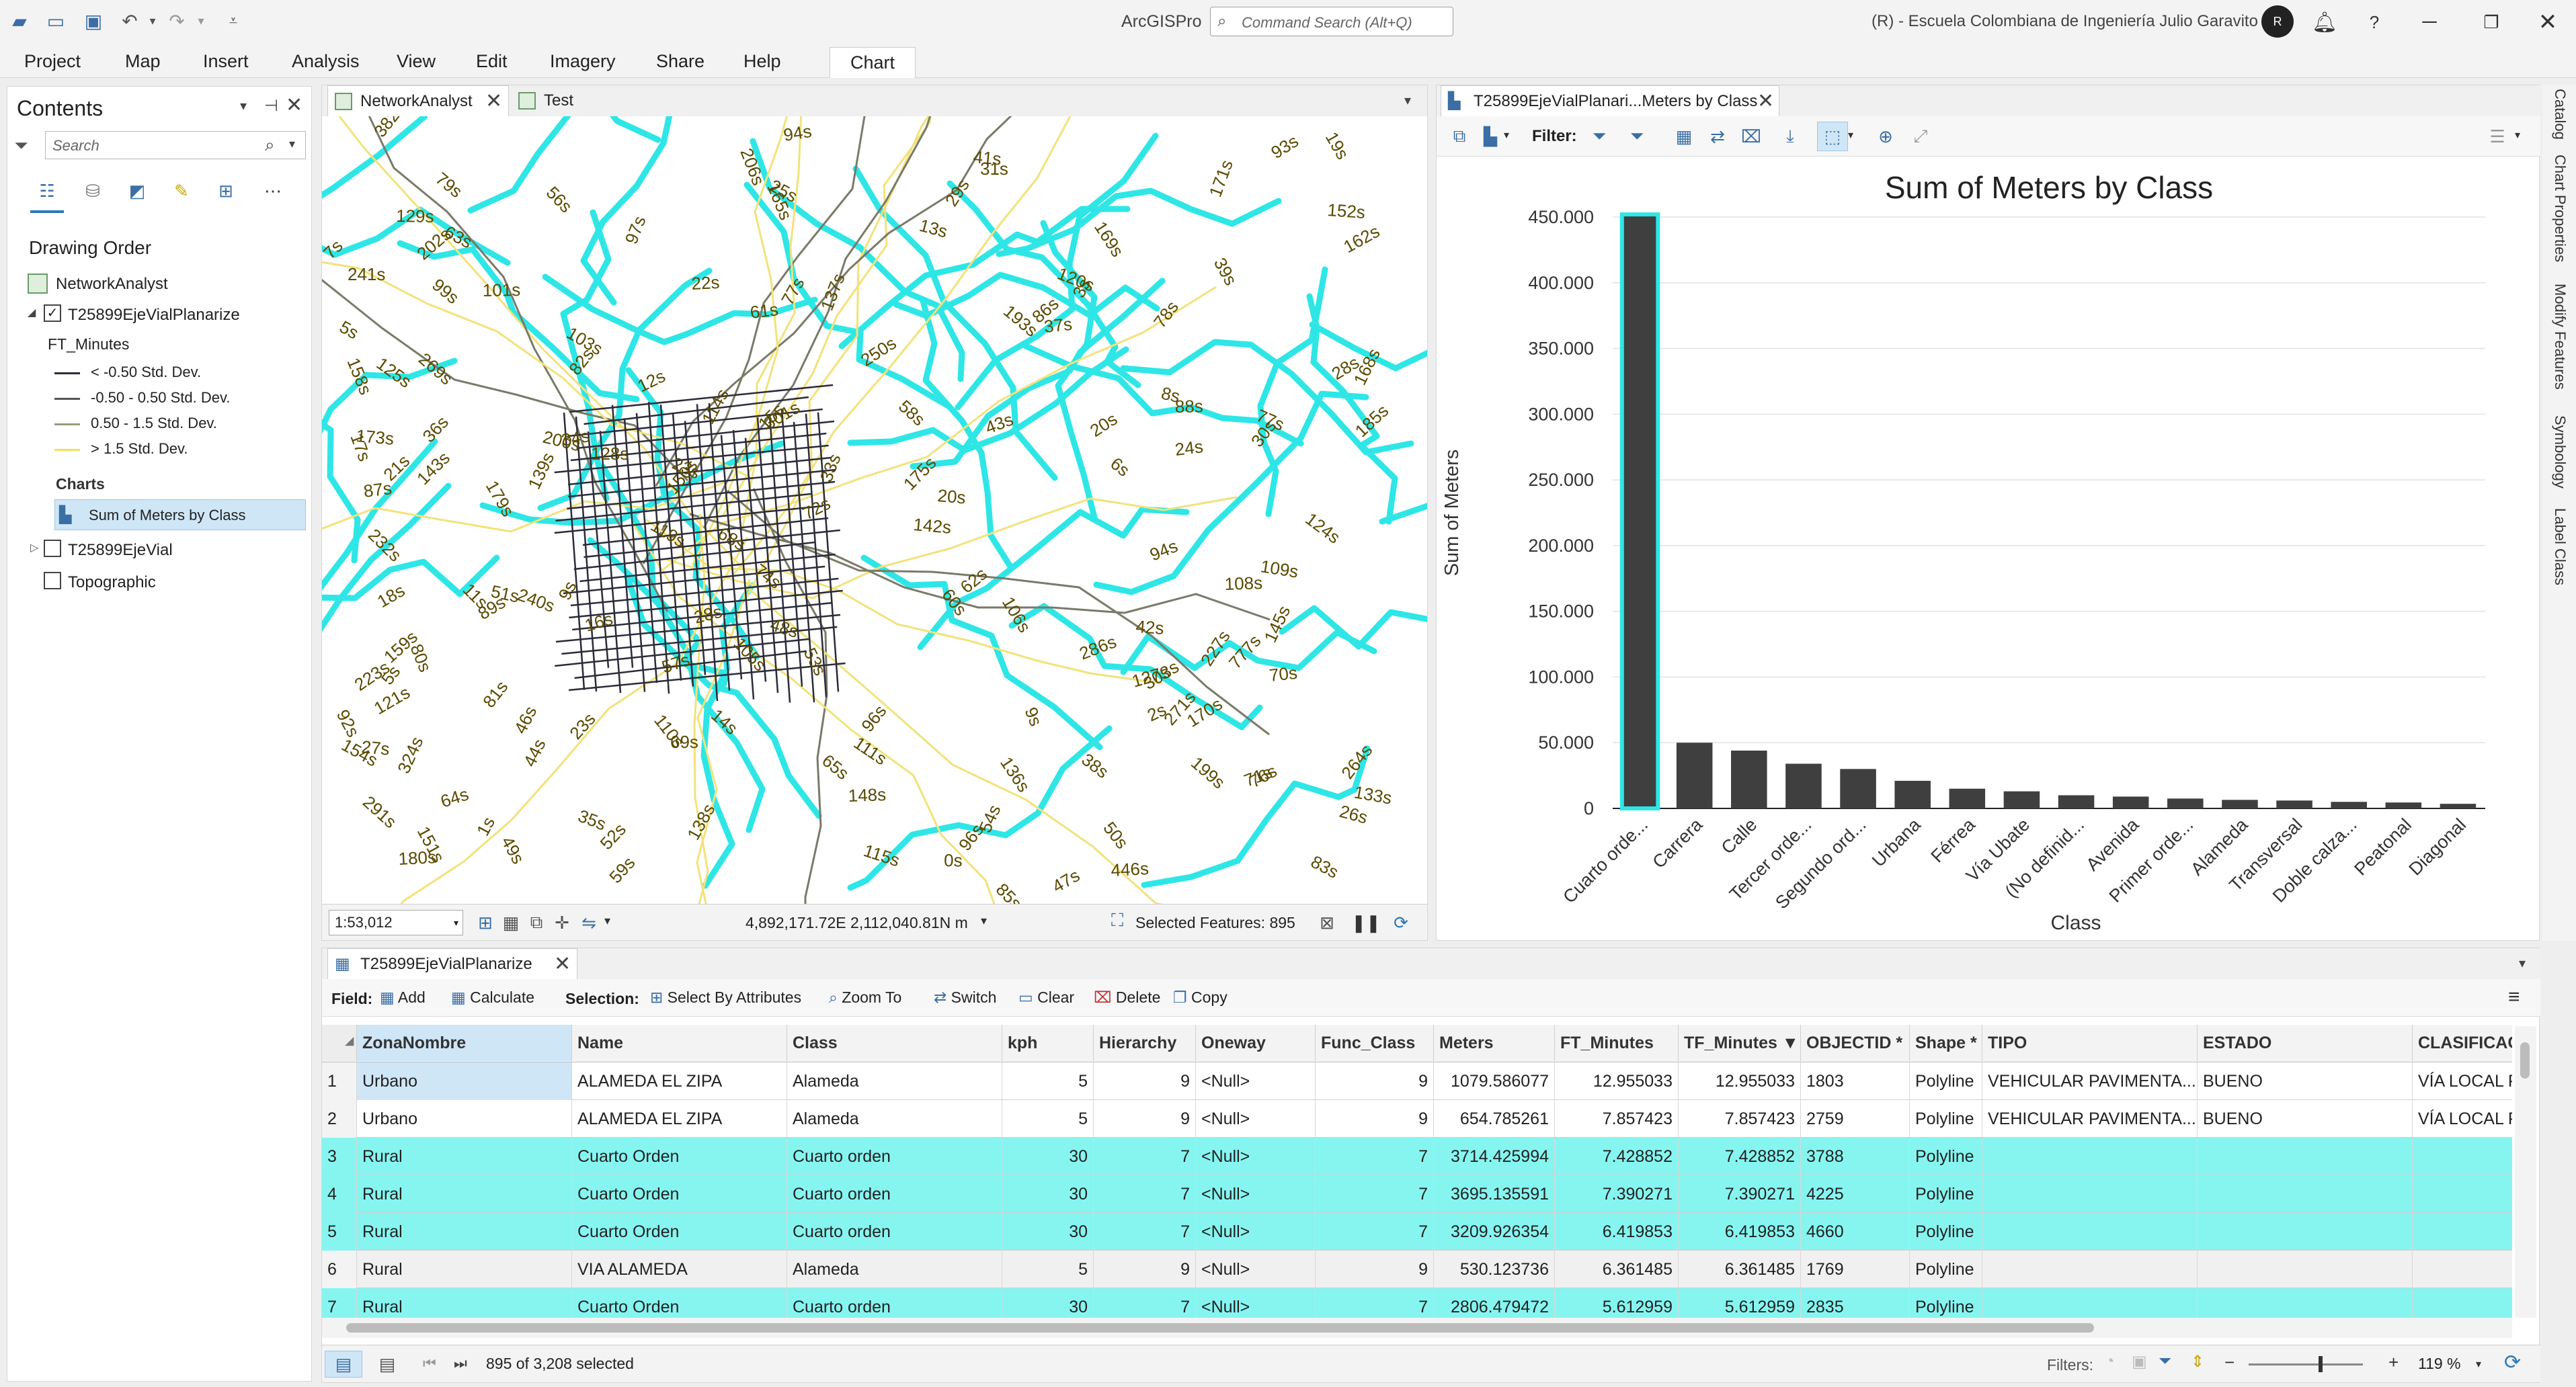  Describe the element at coordinates (1327, 922) in the screenshot. I see `map-options-icon: ⊠` at that location.